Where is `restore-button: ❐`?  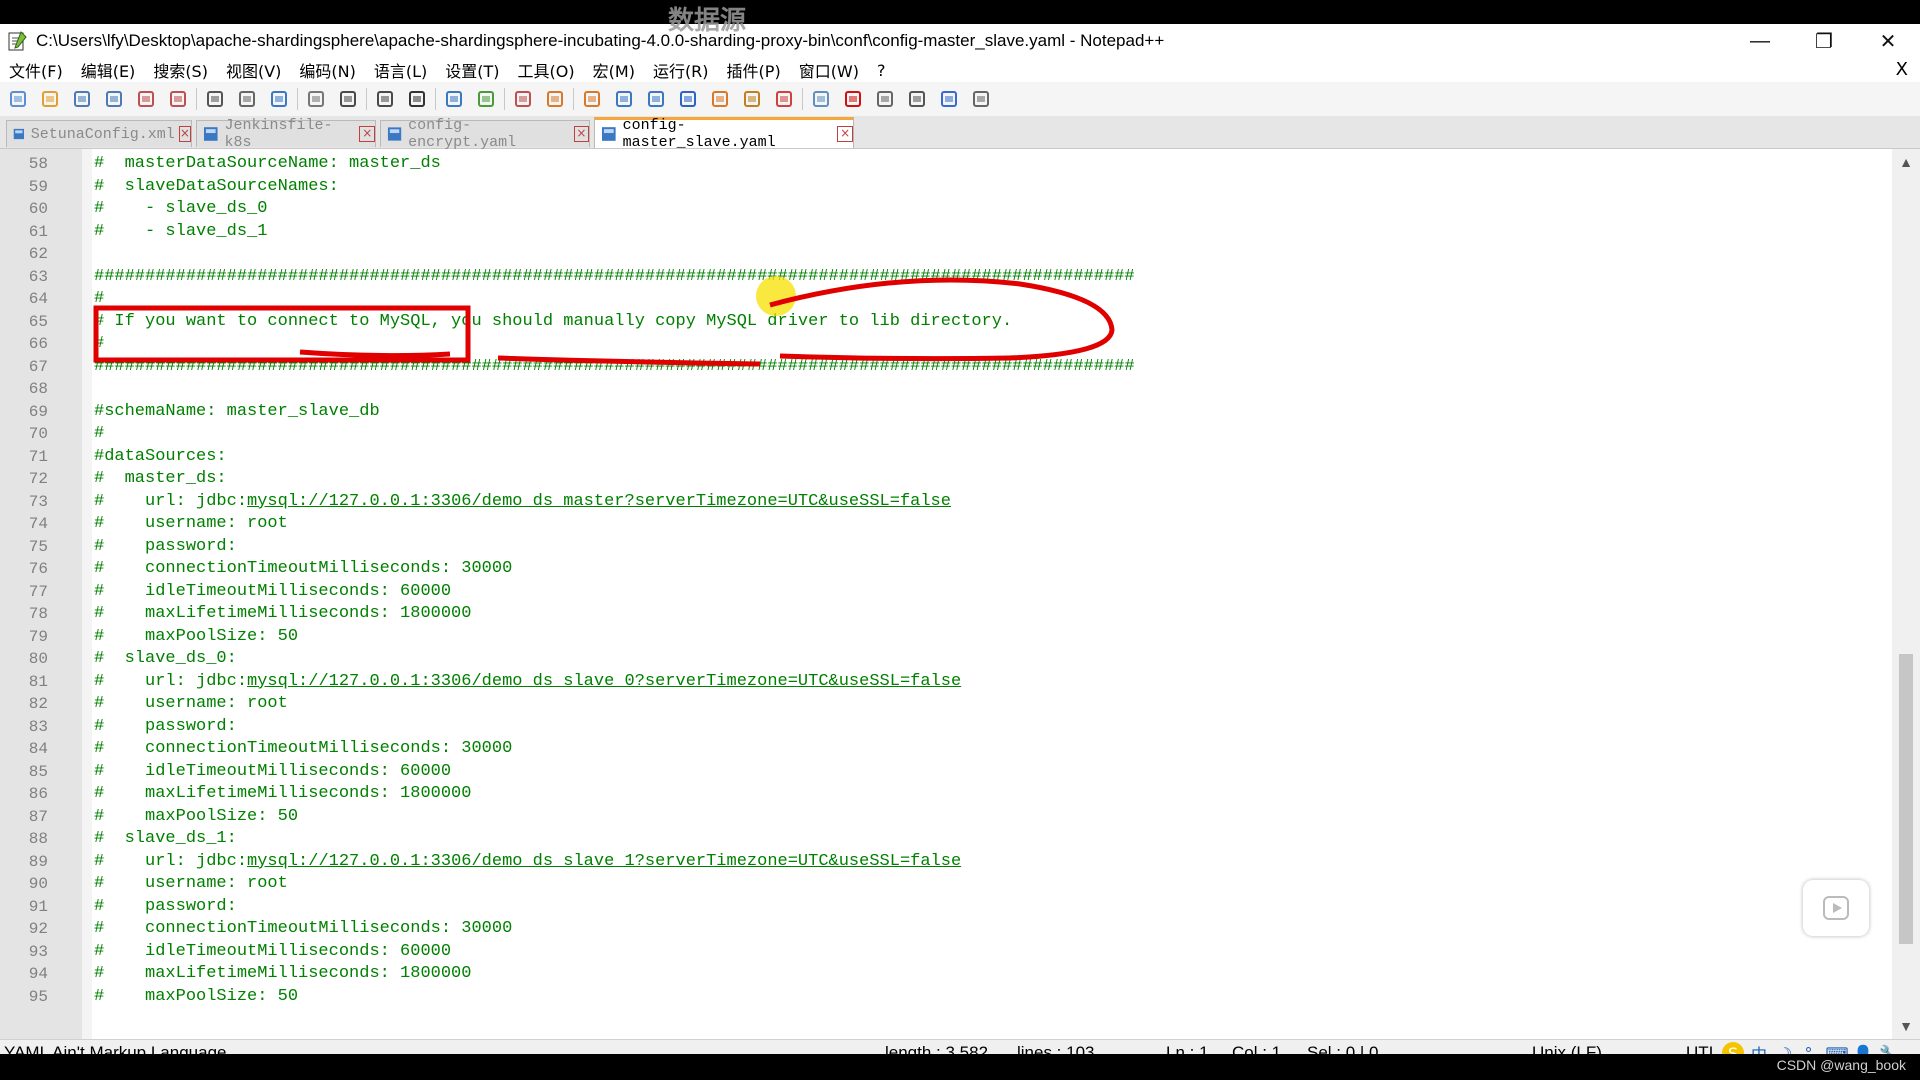 restore-button: ❐ is located at coordinates (1824, 41).